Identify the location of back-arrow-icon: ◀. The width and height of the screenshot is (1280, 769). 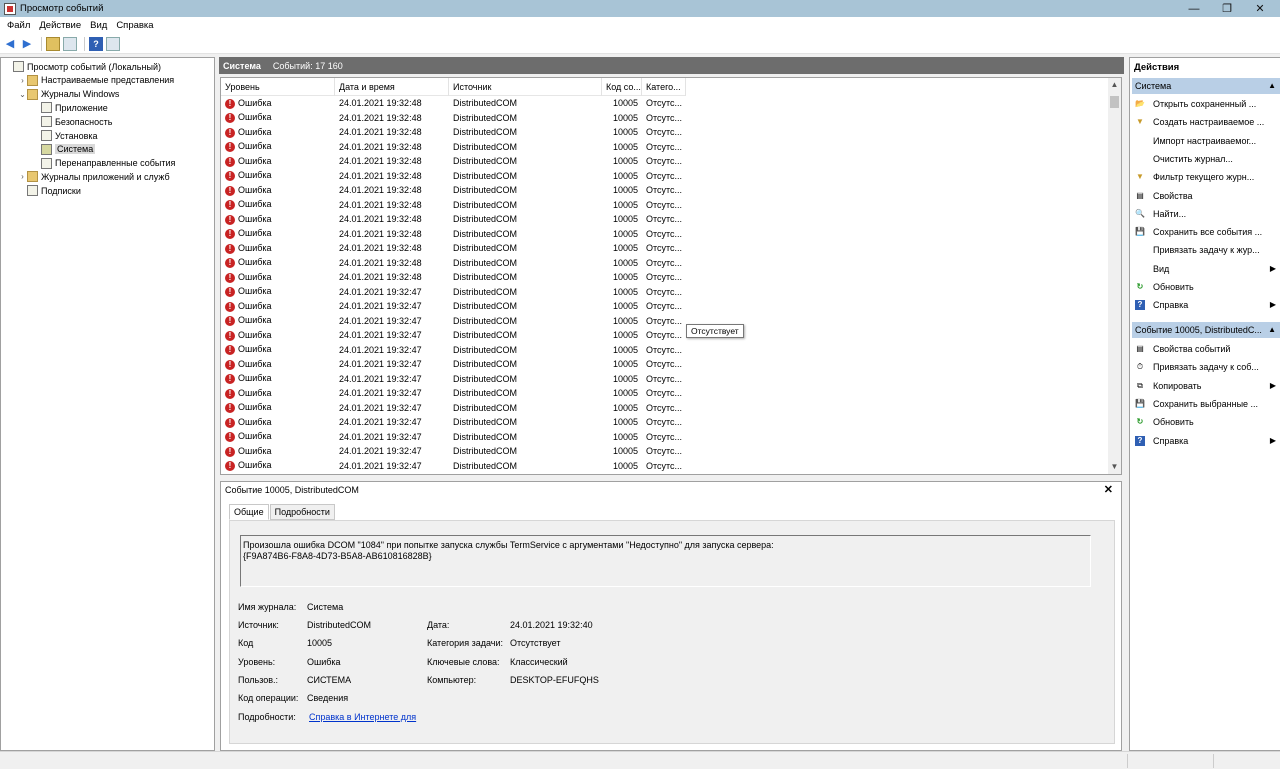
(10, 44).